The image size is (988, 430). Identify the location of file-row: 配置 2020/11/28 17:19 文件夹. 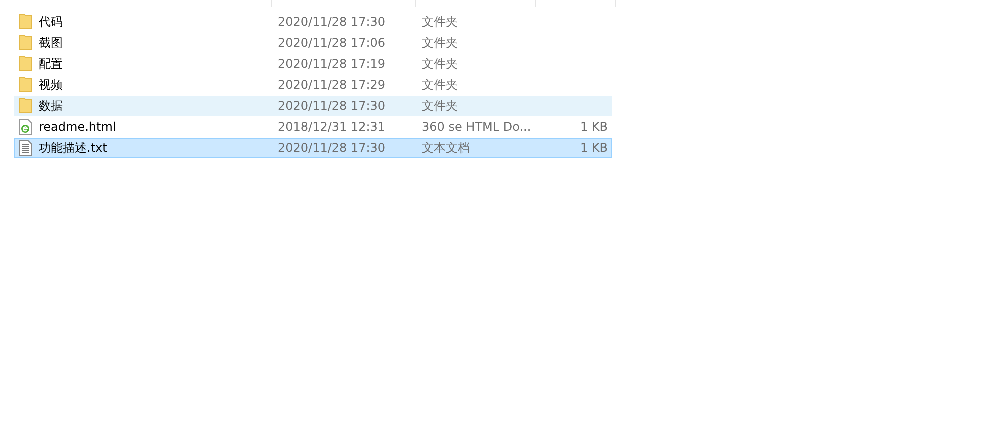
(313, 64).